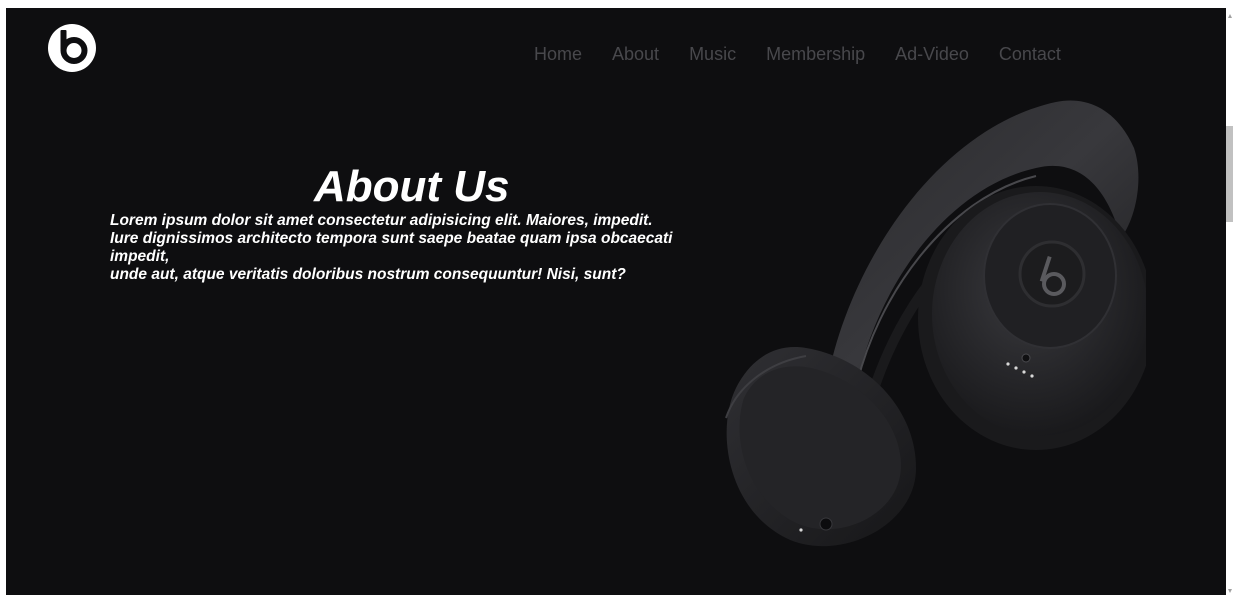 The height and width of the screenshot is (595, 1233). Describe the element at coordinates (412, 186) in the screenshot. I see `about-title: About Us` at that location.